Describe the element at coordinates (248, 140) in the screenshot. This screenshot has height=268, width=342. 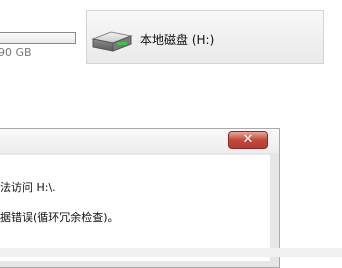
I see `close-button: ✕` at that location.